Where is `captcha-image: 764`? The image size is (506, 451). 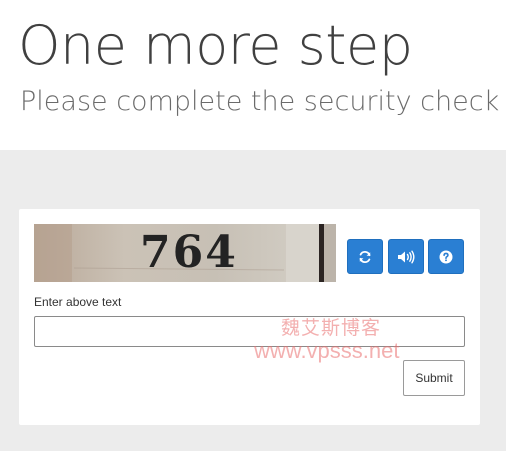 captcha-image: 764 is located at coordinates (185, 253).